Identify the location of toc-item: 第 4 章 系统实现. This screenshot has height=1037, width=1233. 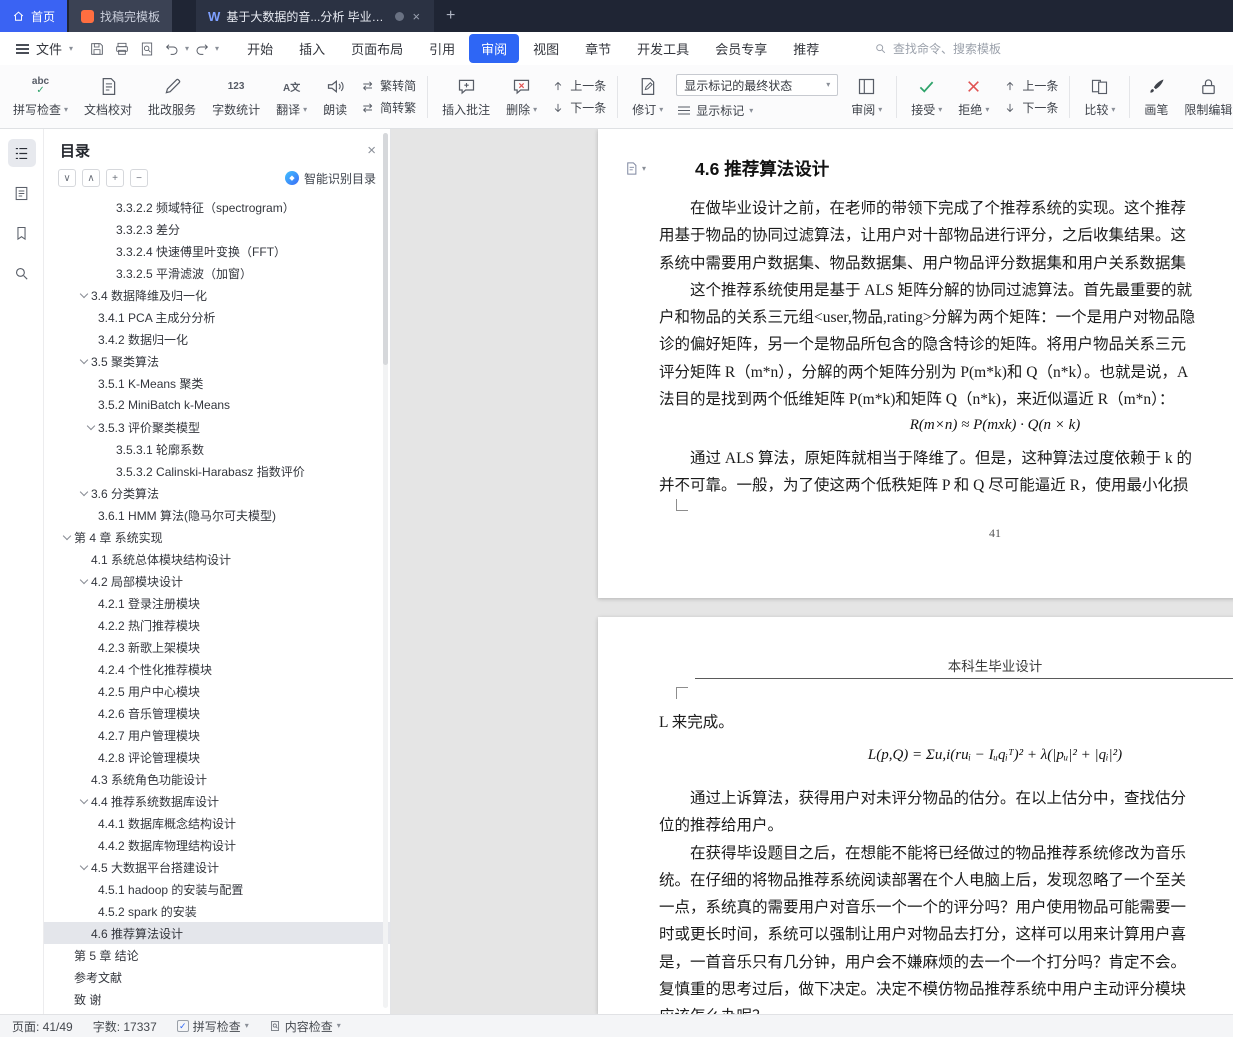
(217, 537).